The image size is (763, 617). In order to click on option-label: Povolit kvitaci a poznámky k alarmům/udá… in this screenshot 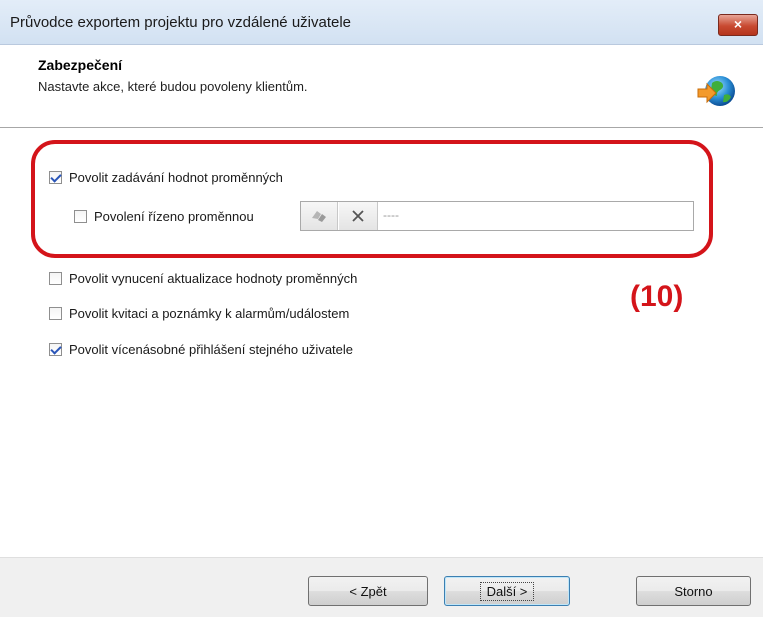, I will do `click(209, 313)`.